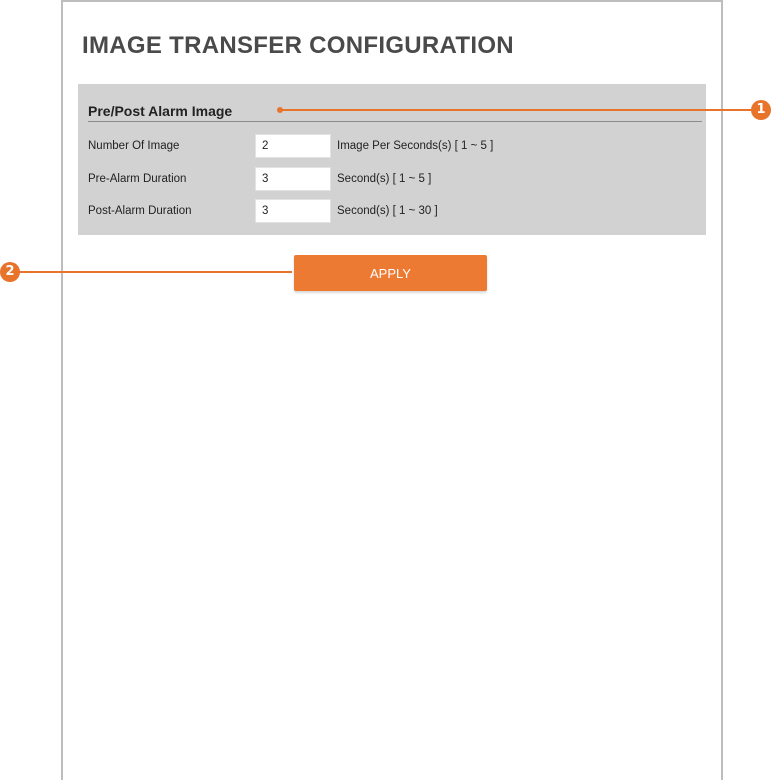  I want to click on callout-2-line, so click(155, 272).